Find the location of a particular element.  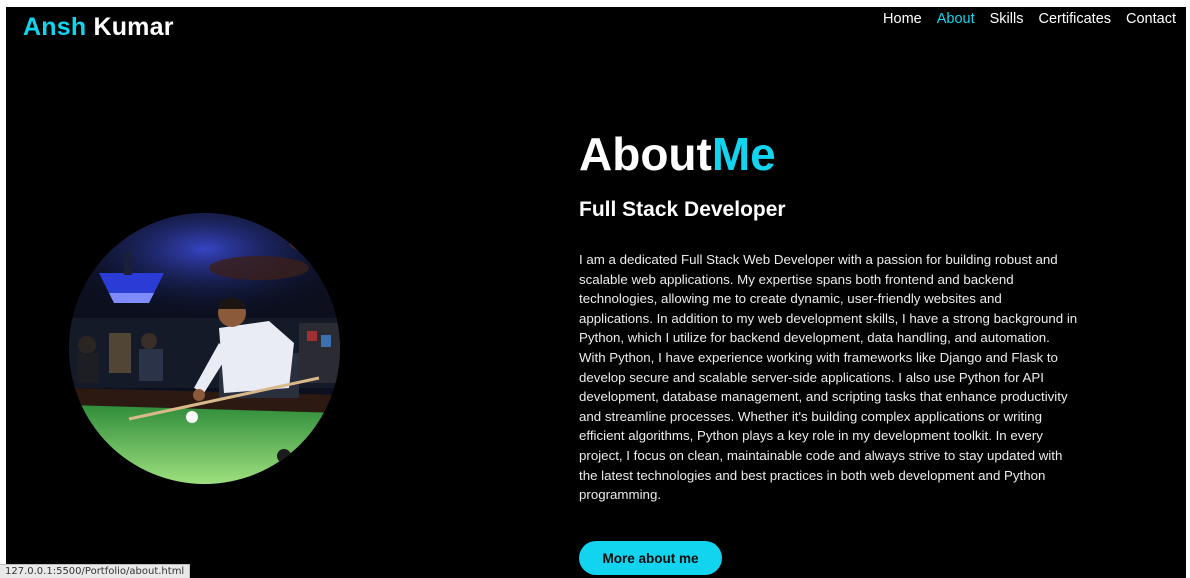

role-subtitle: Full Stack Developer is located at coordinates (682, 209).